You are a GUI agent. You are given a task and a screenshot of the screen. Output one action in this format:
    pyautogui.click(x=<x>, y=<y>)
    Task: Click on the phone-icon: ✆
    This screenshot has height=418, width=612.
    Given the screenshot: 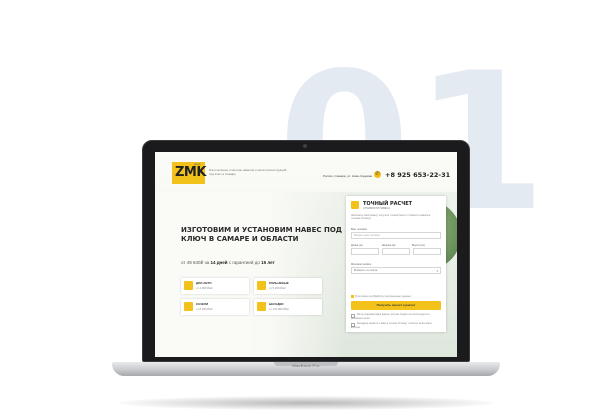 What is the action you would take?
    pyautogui.click(x=377, y=174)
    